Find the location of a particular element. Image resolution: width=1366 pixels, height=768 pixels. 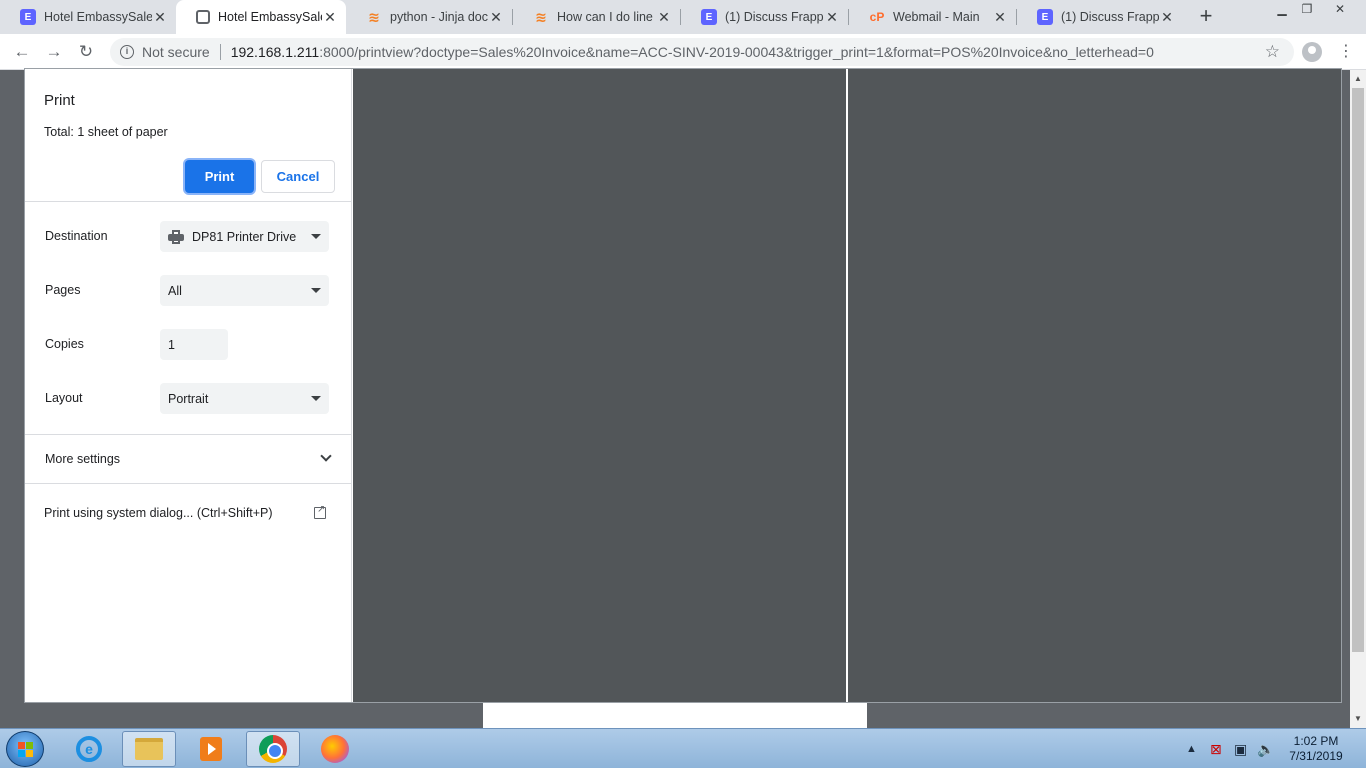

forward-arrow-icon: → is located at coordinates (54, 52).